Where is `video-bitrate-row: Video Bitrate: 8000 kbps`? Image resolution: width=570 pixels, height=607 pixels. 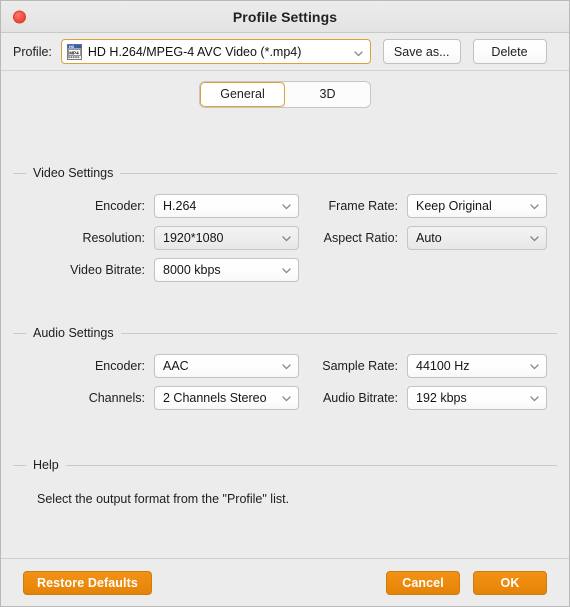 video-bitrate-row: Video Bitrate: 8000 kbps is located at coordinates (174, 270).